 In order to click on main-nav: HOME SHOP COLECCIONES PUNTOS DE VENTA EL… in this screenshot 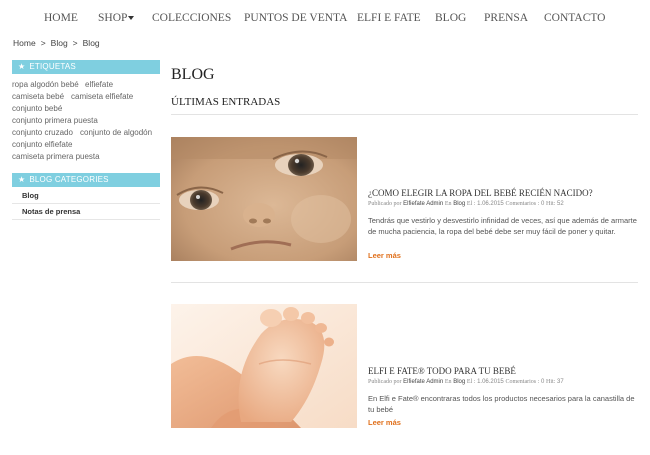, I will do `click(325, 18)`.